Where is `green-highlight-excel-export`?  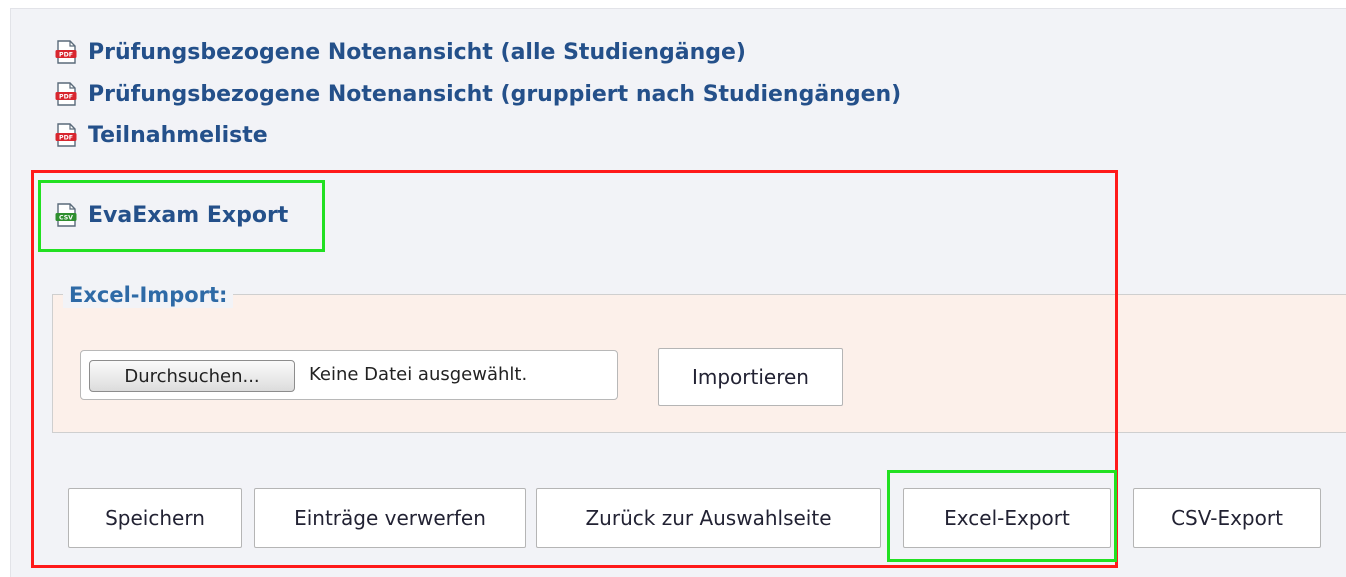 green-highlight-excel-export is located at coordinates (1002, 516).